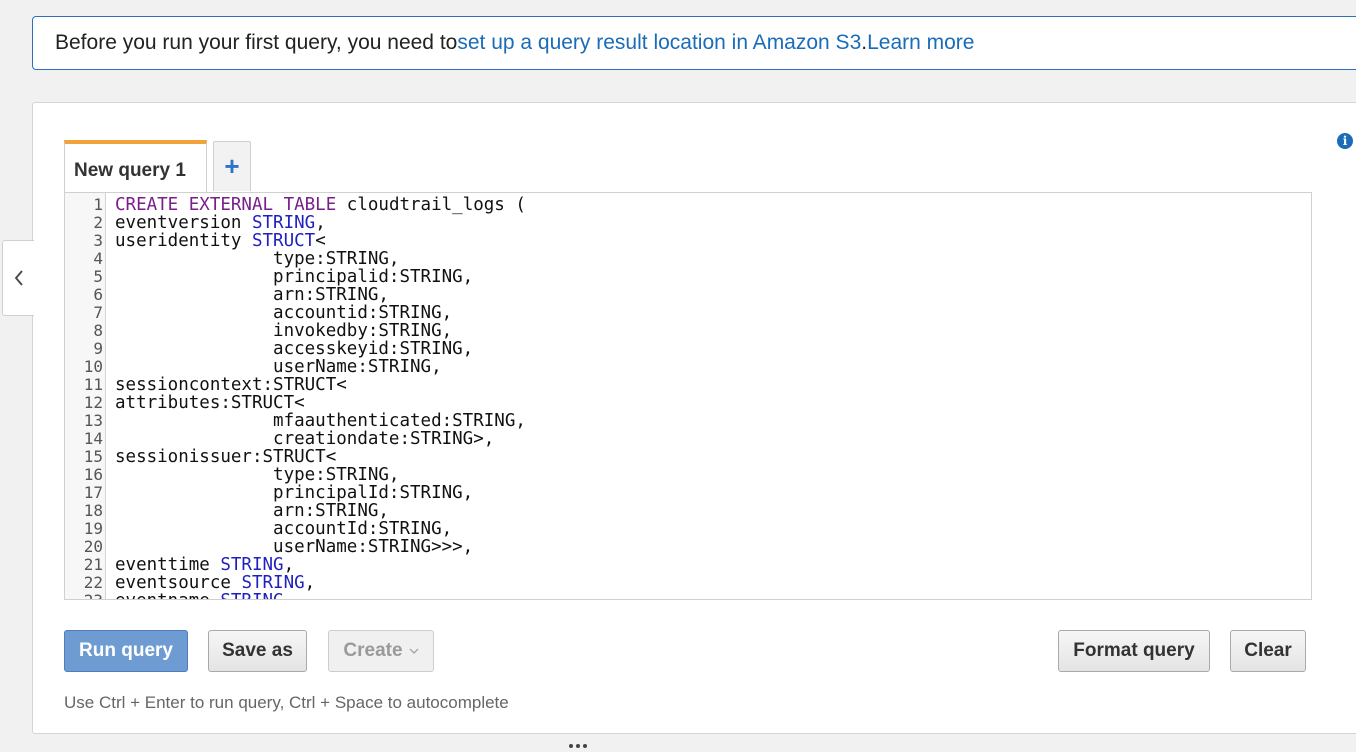 The height and width of the screenshot is (752, 1356). Describe the element at coordinates (320, 241) in the screenshot. I see `code-token: <` at that location.